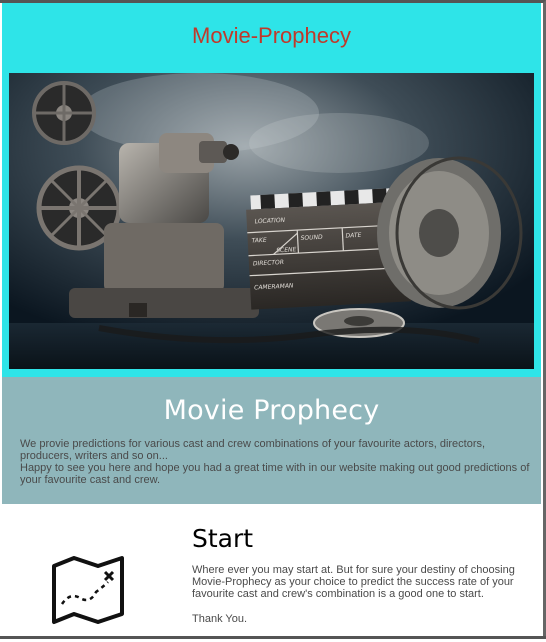 Image resolution: width=546 pixels, height=642 pixels. Describe the element at coordinates (271, 410) in the screenshot. I see `about-title: Movie Prophecy` at that location.